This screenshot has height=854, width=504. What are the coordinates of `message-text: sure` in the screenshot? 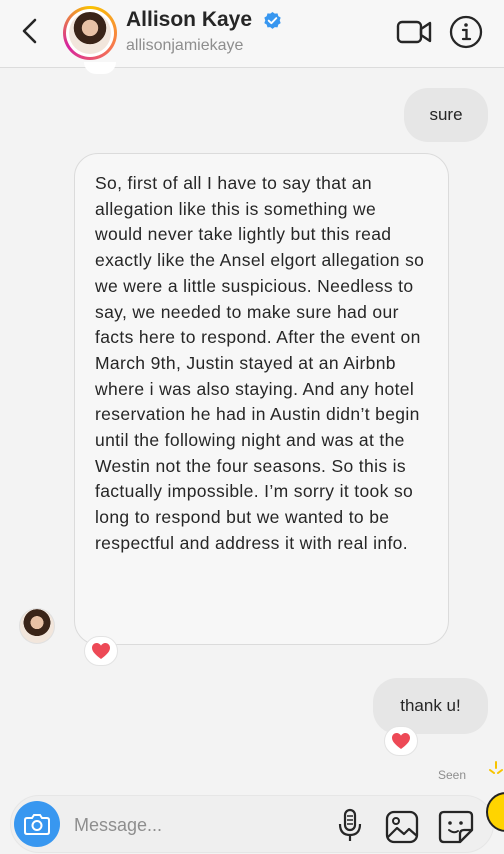 It's located at (446, 114).